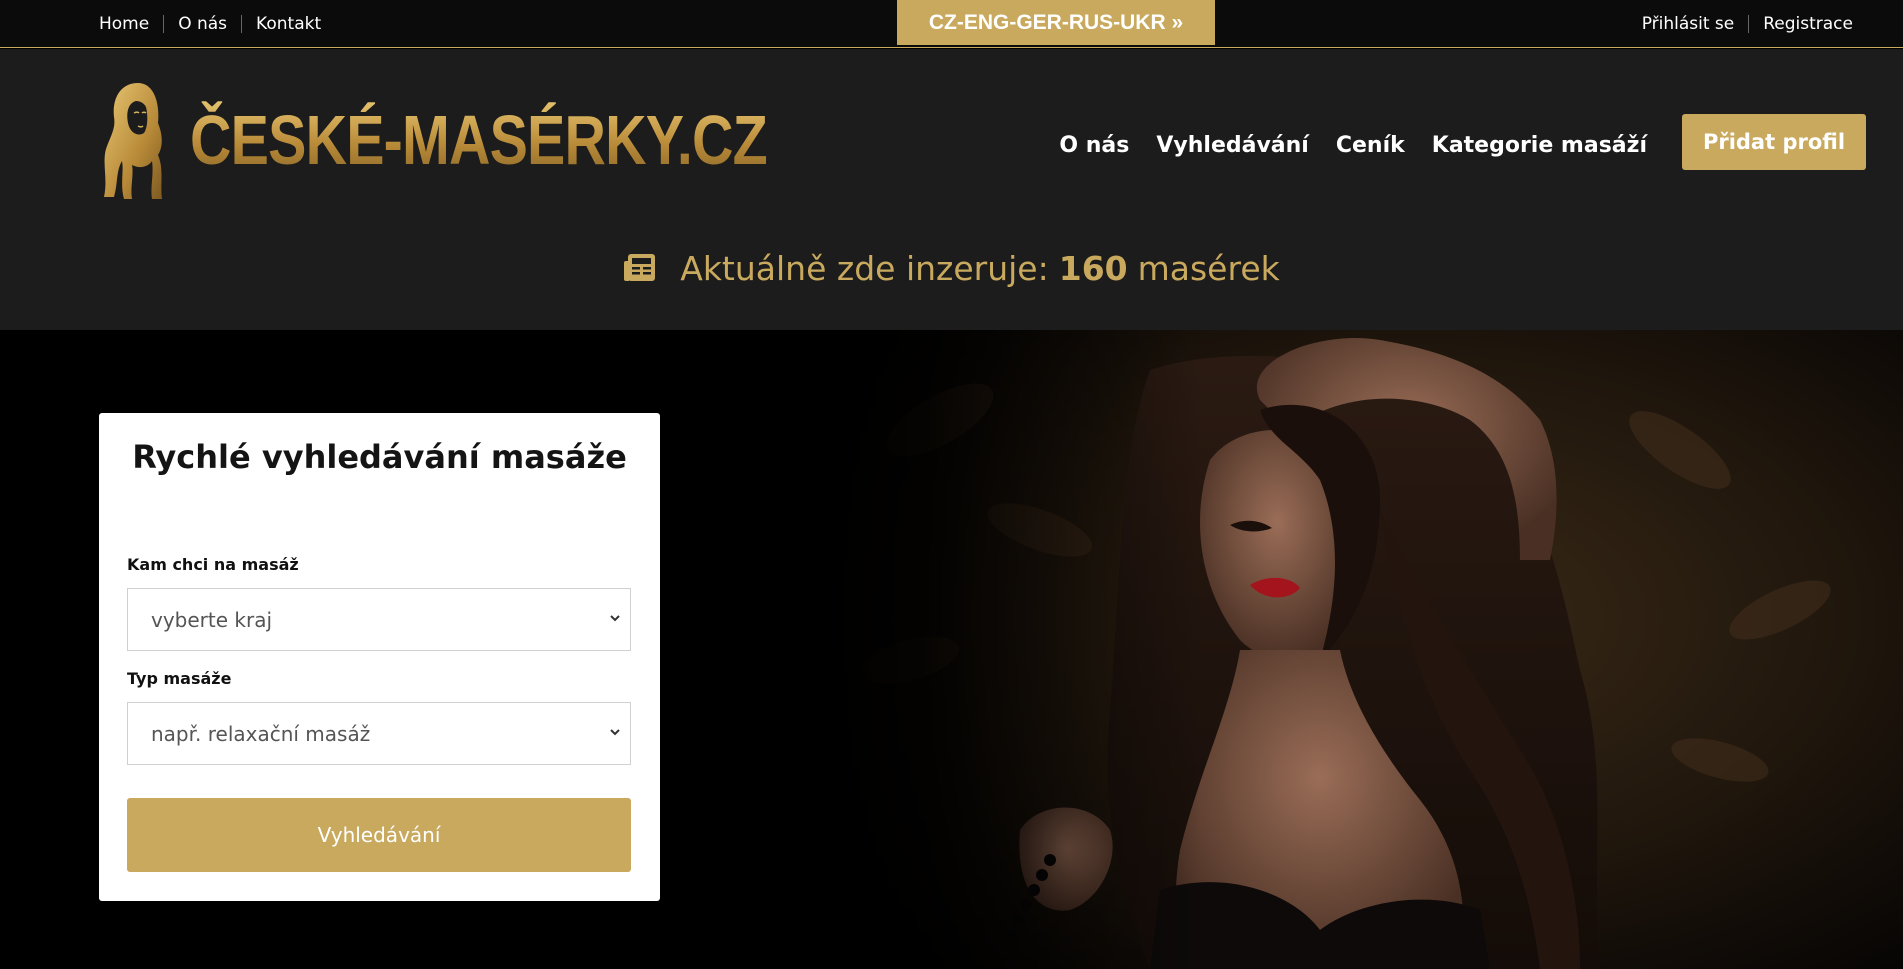 The height and width of the screenshot is (969, 1903). I want to click on add-profile-button: Přidat profil, so click(1774, 142).